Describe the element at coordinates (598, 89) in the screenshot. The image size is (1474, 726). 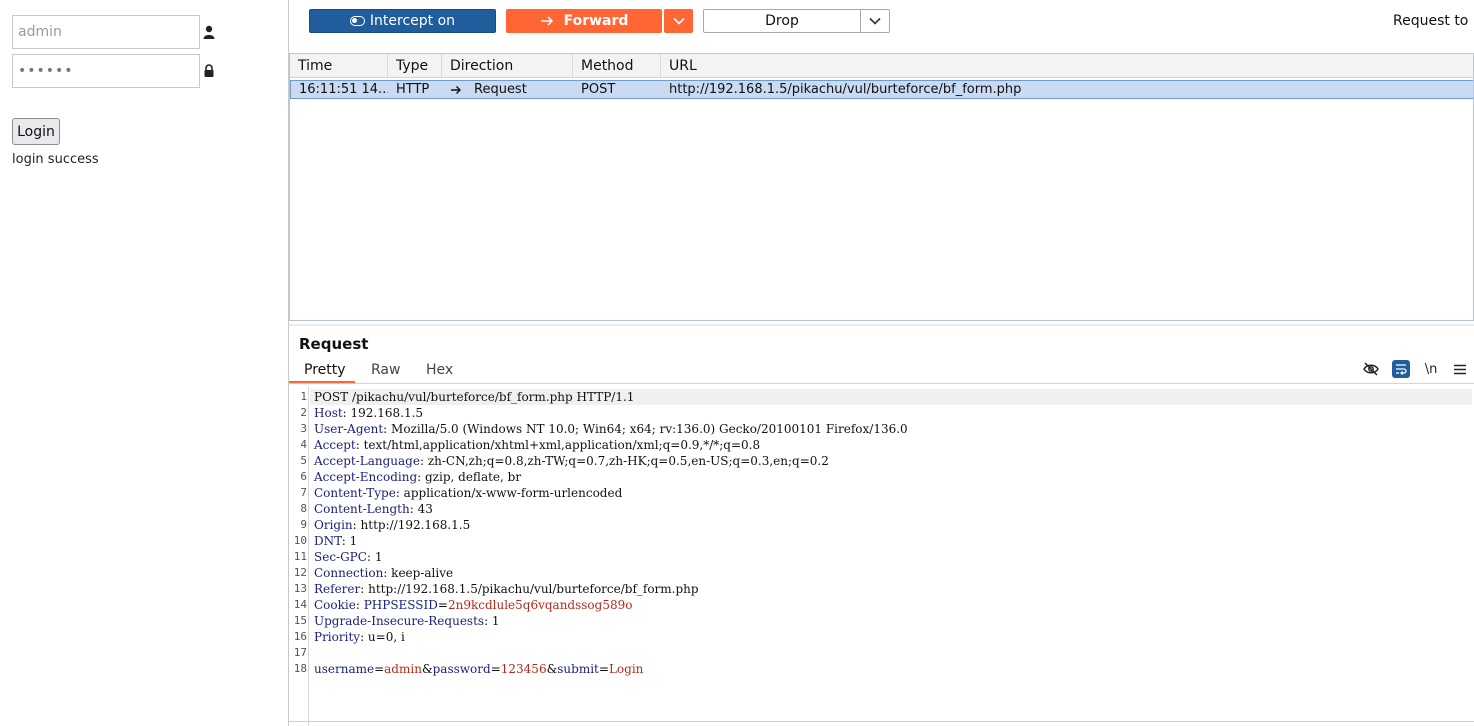
I see `cell-method: POST` at that location.